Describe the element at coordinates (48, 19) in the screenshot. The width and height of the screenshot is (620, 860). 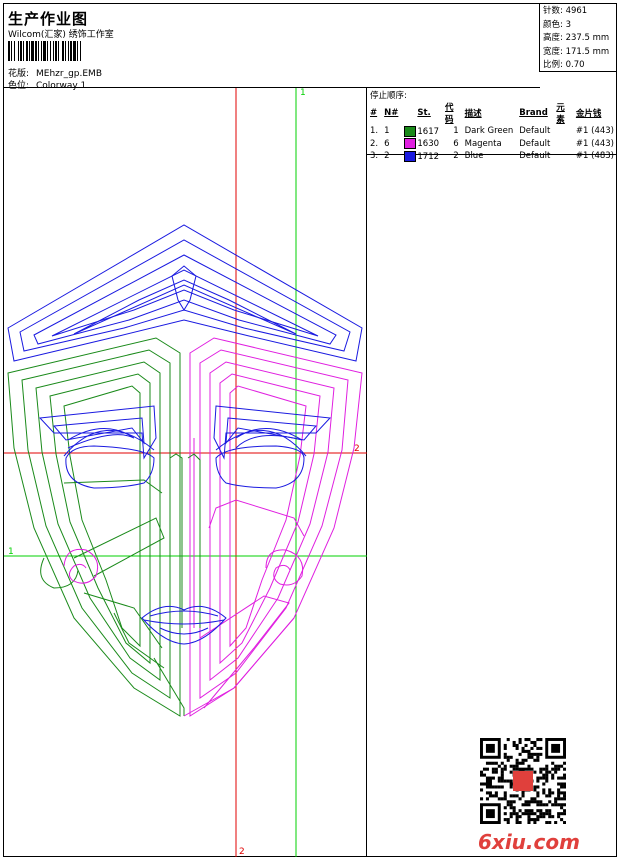
I see `page-title: 生产作业图` at that location.